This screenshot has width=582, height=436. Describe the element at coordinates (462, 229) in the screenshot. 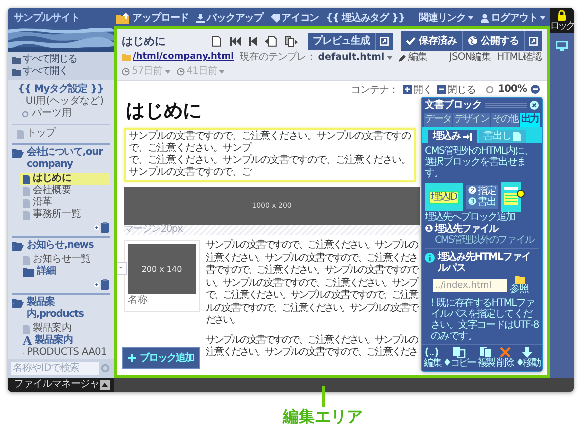

I see `diagram-label: ❶ 埋込先ファイル` at that location.